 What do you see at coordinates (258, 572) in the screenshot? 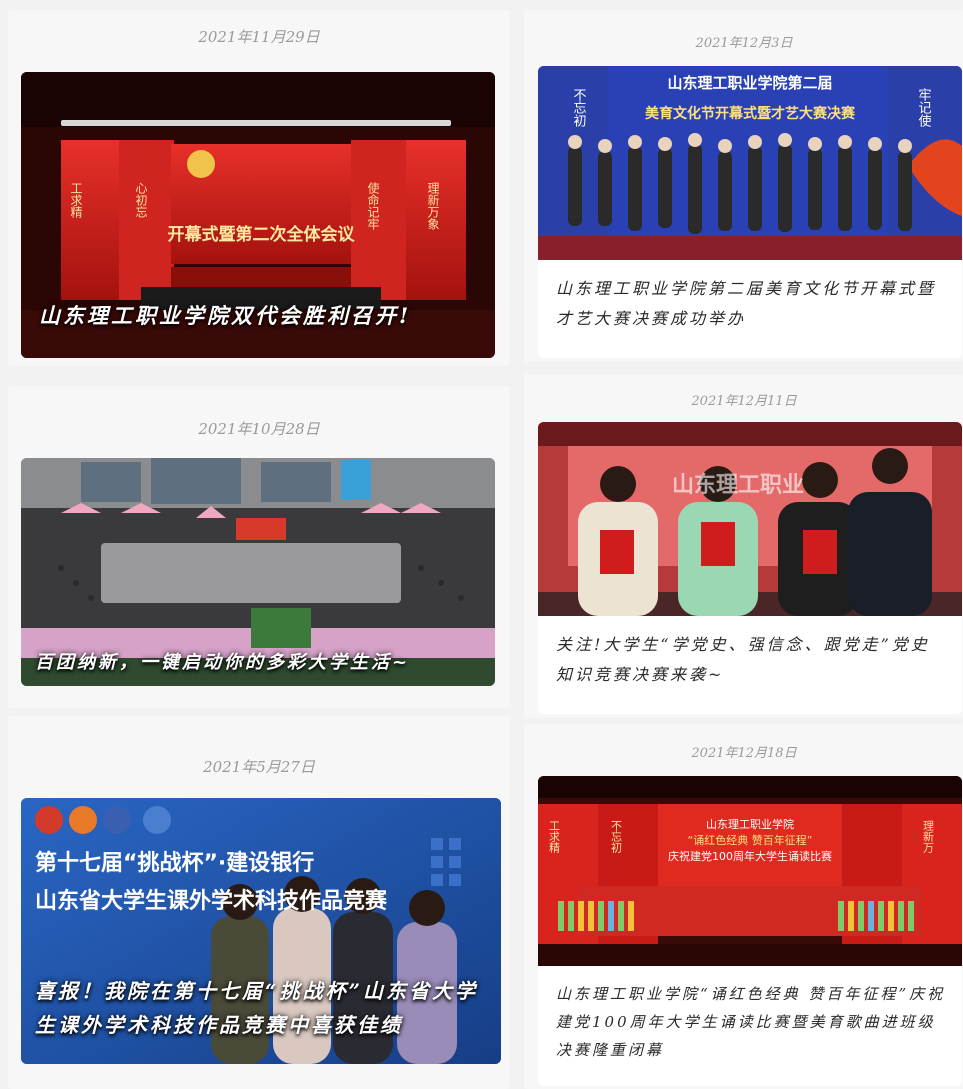
I see `card-photo: 百团纳新，一键启动你的多彩大学生活~` at bounding box center [258, 572].